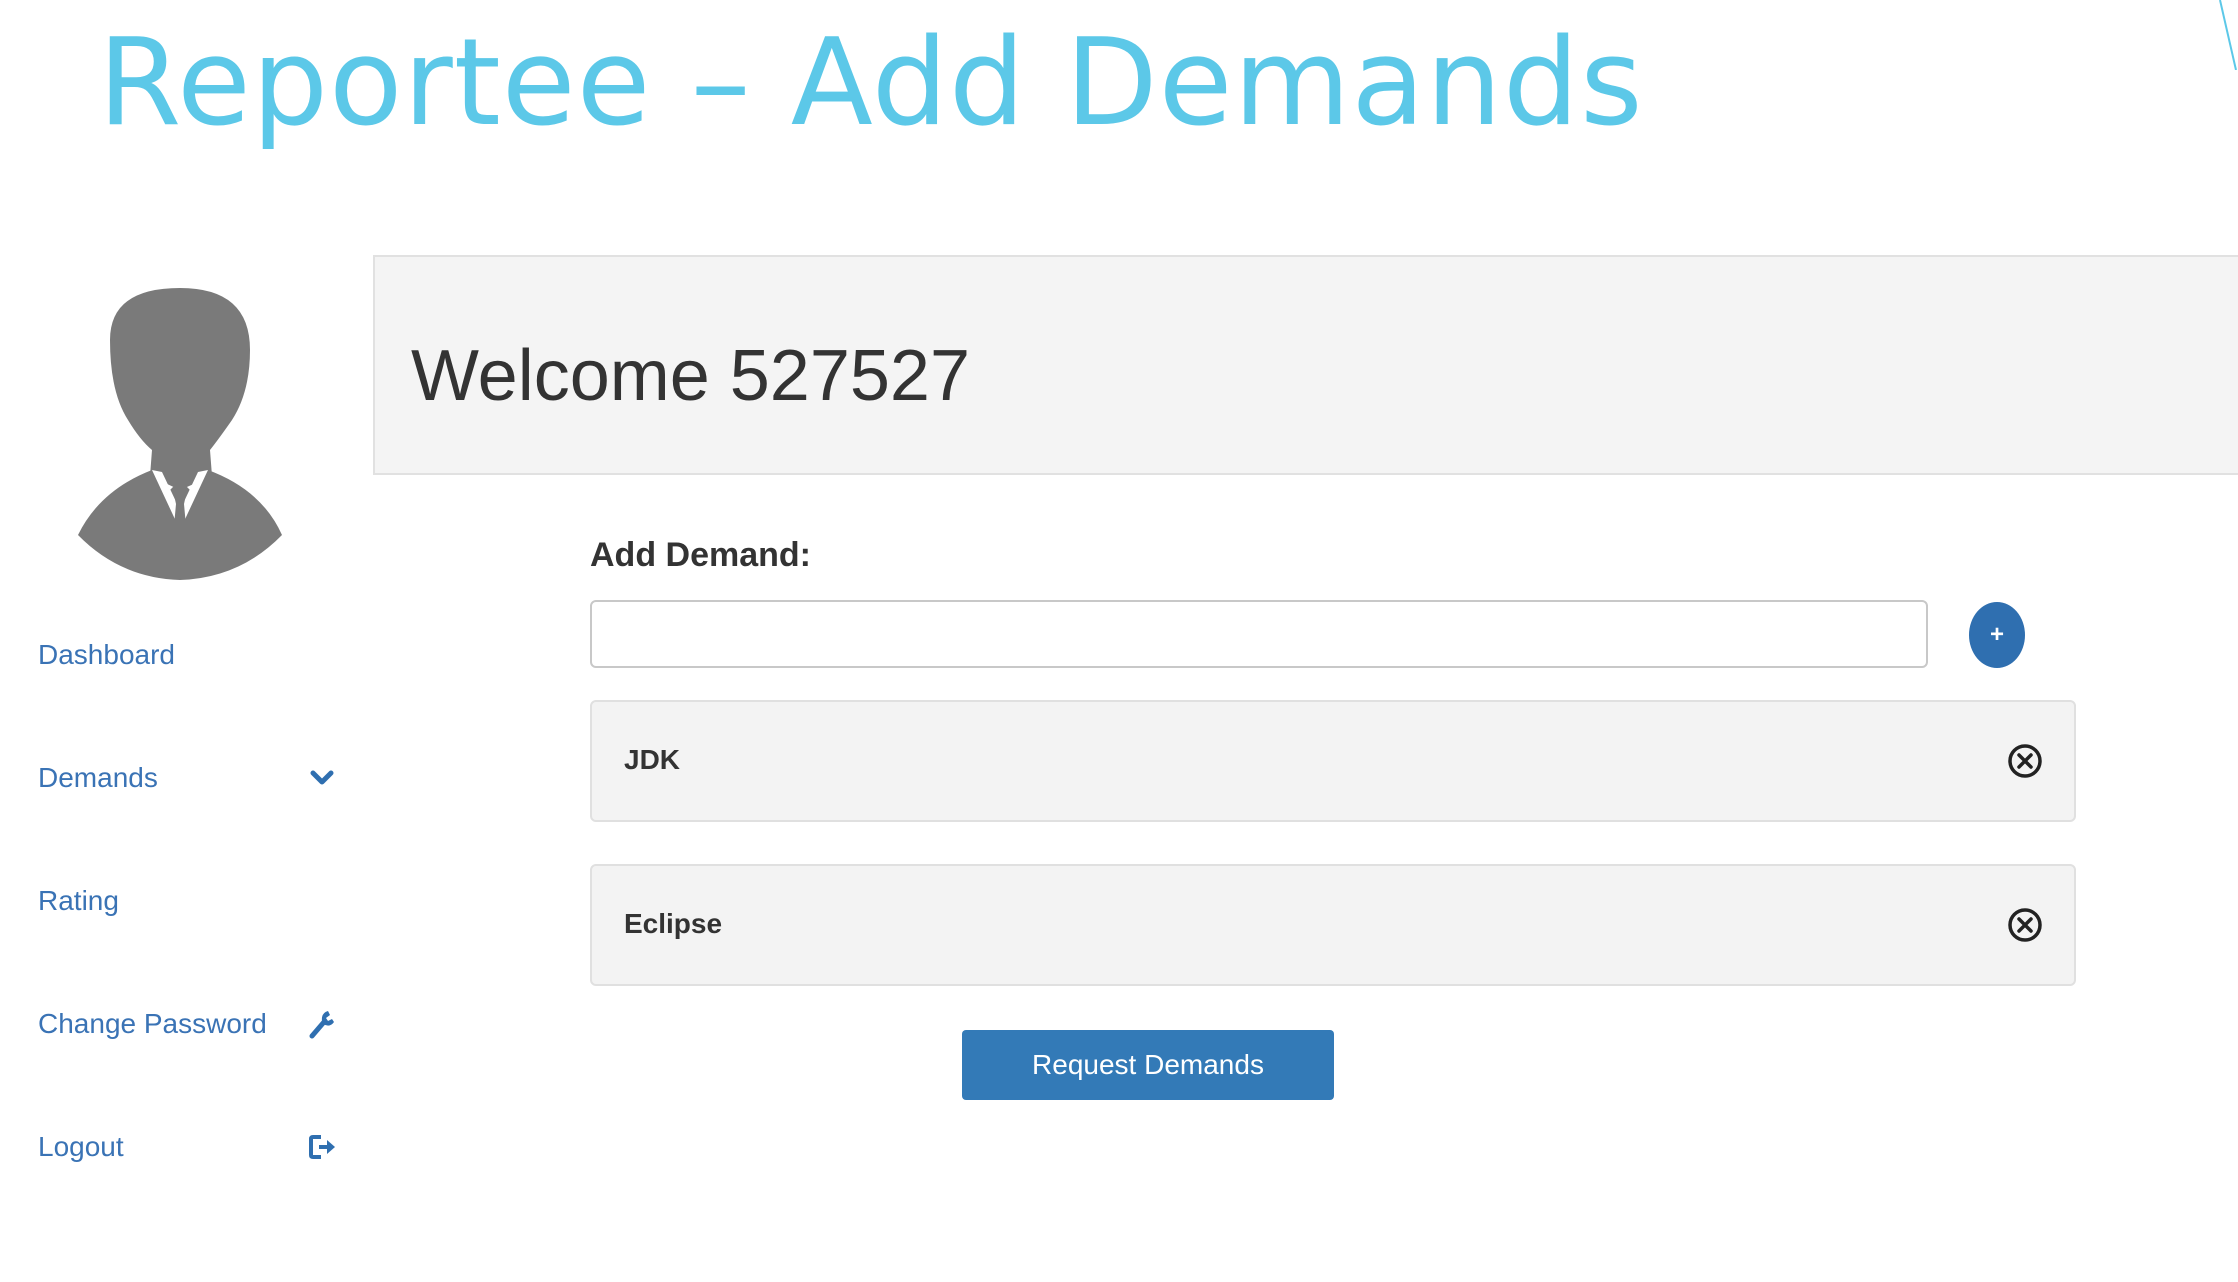  Describe the element at coordinates (188, 655) in the screenshot. I see `sidebar-item-dashboard: Dashboard` at that location.